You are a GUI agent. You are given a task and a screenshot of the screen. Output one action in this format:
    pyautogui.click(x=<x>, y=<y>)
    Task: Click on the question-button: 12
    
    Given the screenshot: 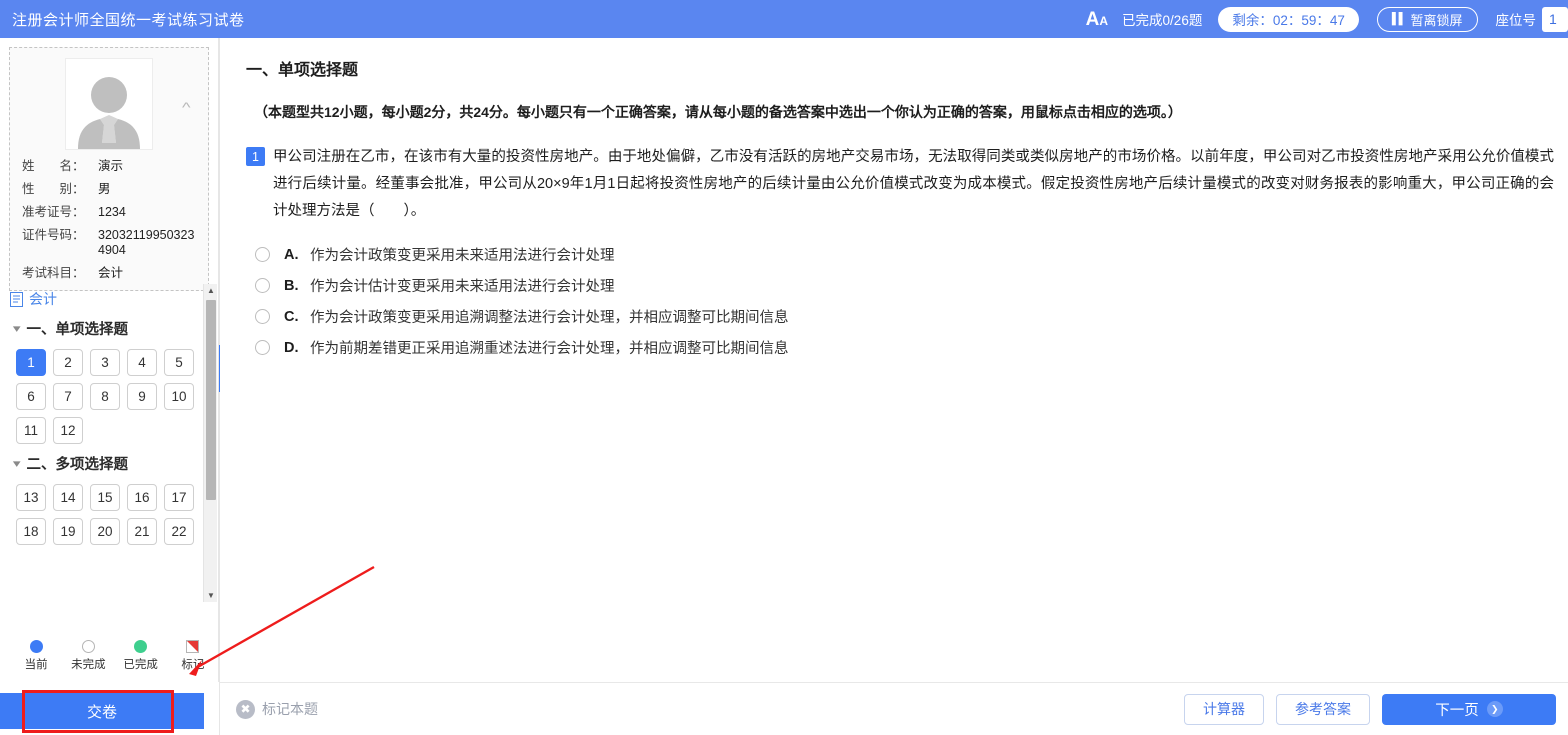 What is the action you would take?
    pyautogui.click(x=68, y=430)
    